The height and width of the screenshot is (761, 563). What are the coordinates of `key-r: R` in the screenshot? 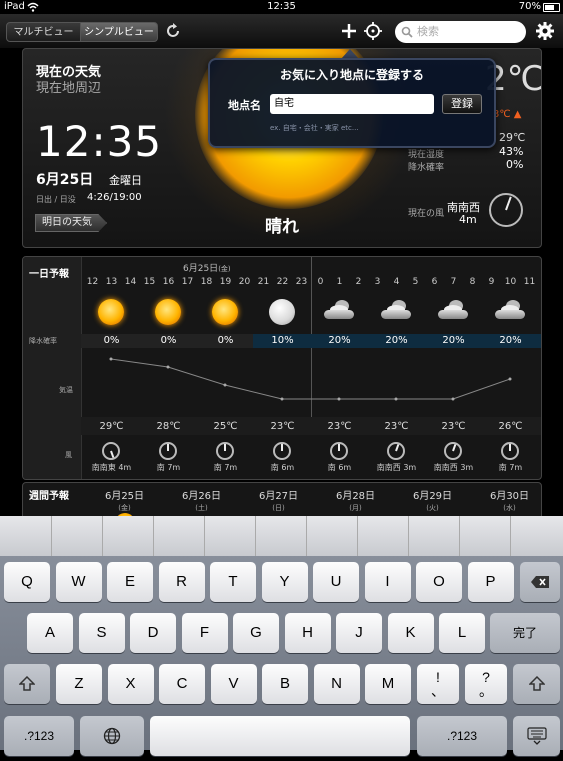 It's located at (181, 582).